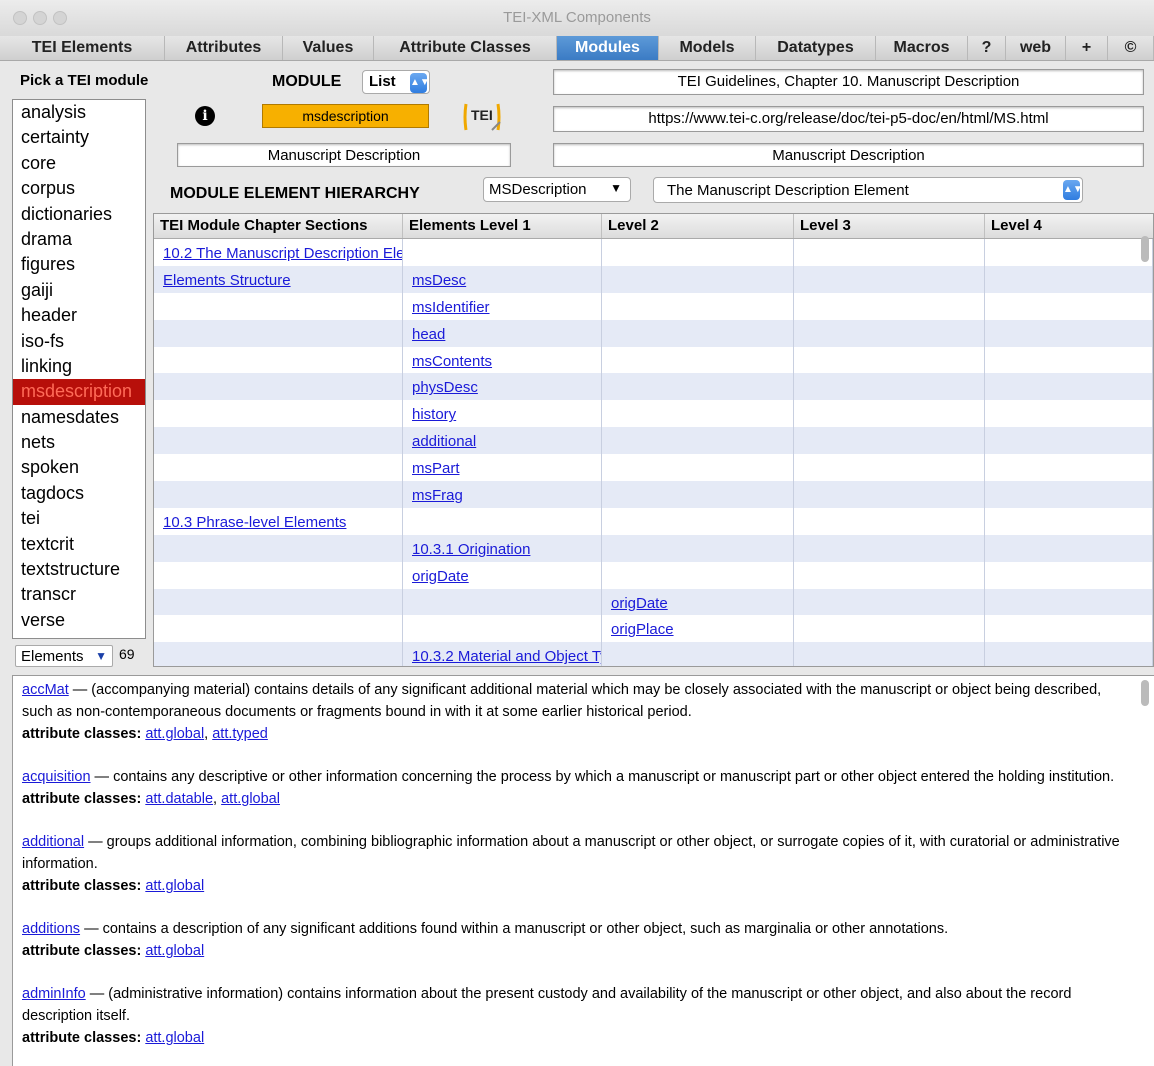  I want to click on hierarchy-link: origPlace, so click(642, 629).